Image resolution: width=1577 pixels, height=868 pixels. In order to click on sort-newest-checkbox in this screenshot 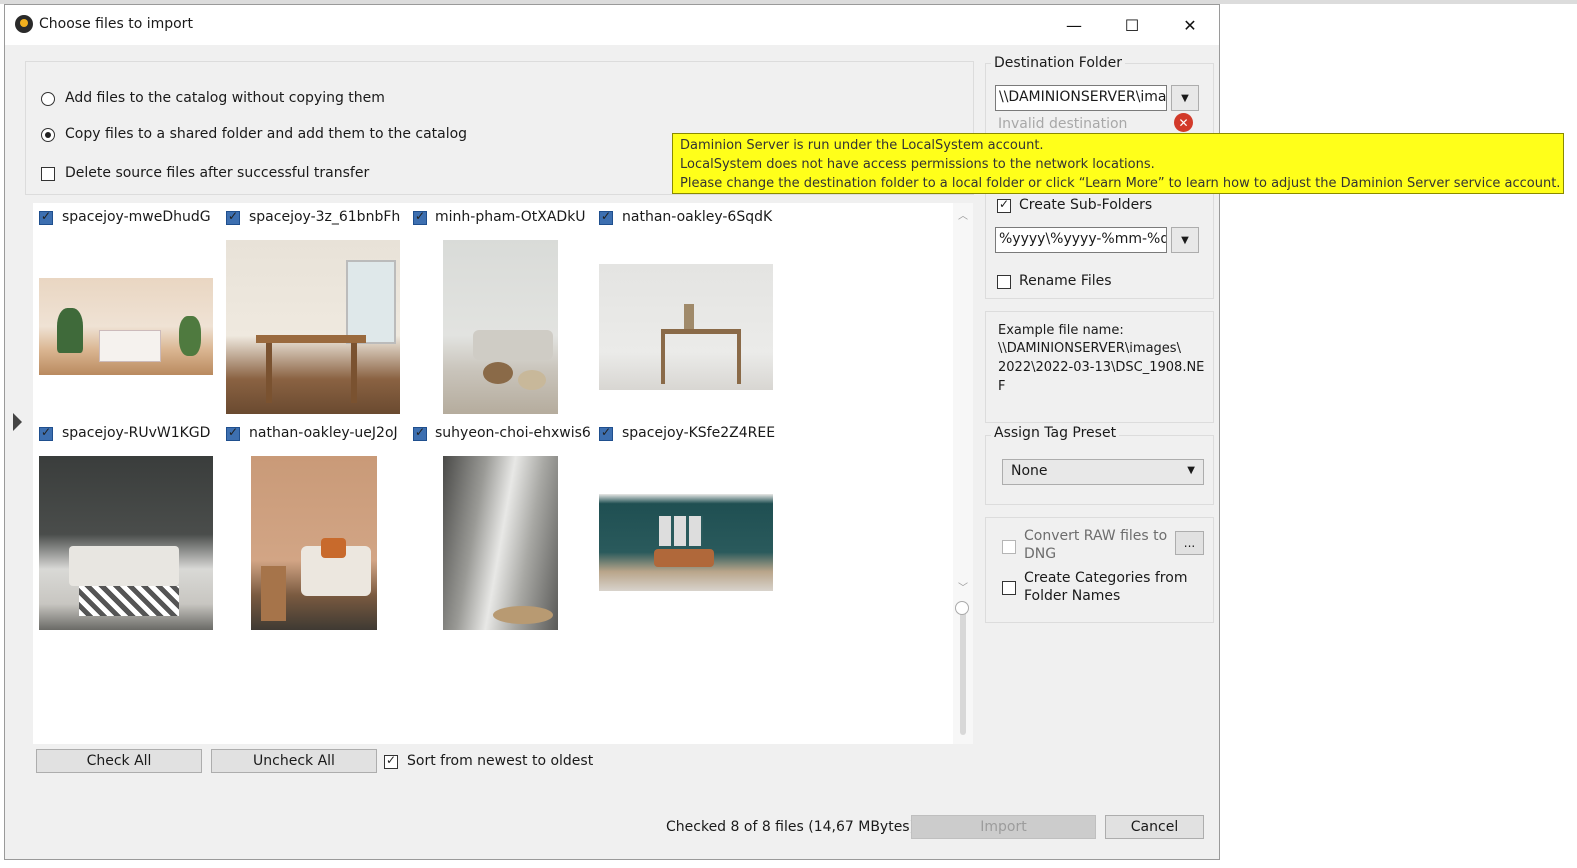, I will do `click(391, 761)`.